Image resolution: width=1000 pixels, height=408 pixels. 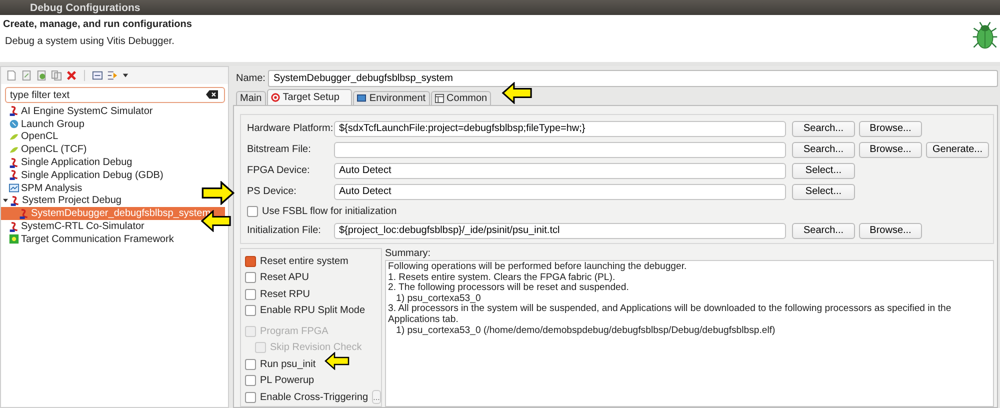 I want to click on option-checkbox: Reset entire system, so click(x=296, y=261).